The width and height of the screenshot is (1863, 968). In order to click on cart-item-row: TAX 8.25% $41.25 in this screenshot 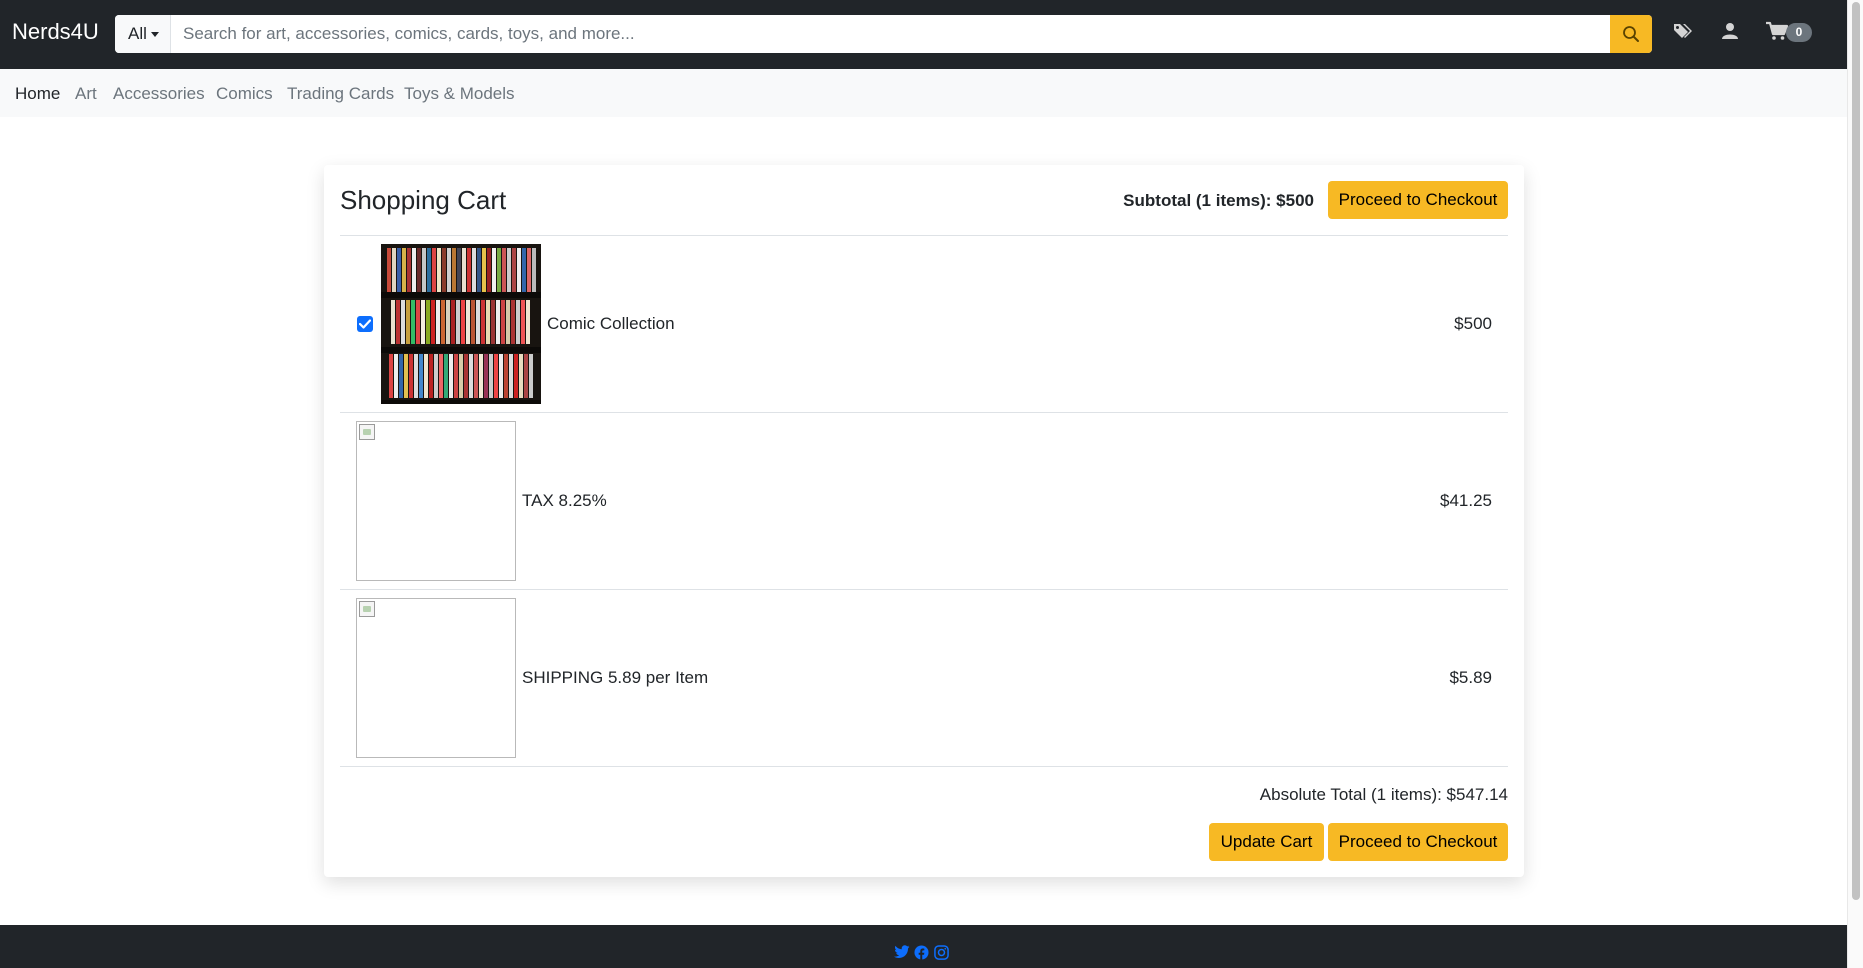, I will do `click(924, 501)`.